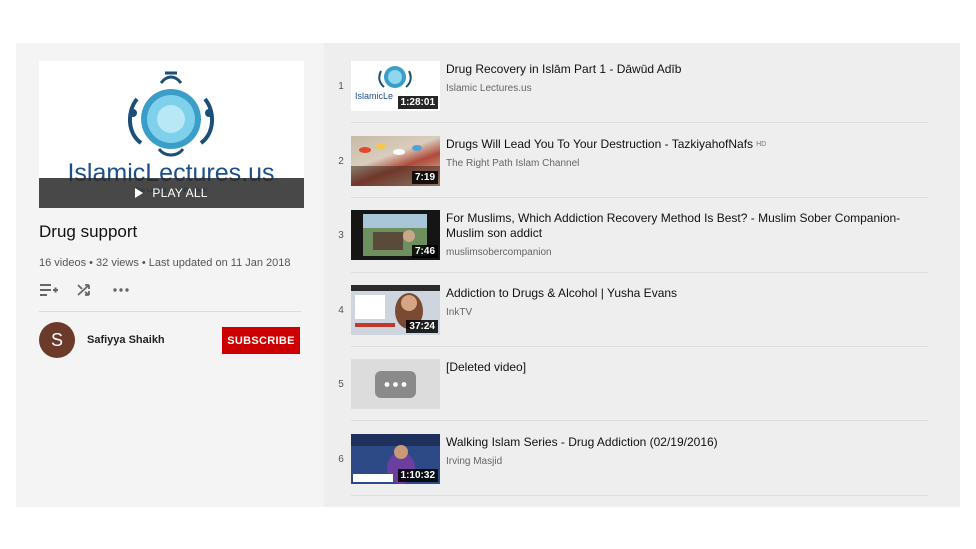  What do you see at coordinates (761, 144) in the screenshot?
I see `hd-badge: HD` at bounding box center [761, 144].